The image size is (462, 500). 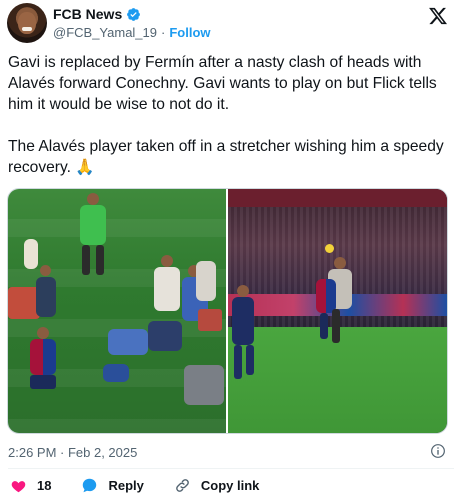 I want to click on x-logo-icon, so click(x=438, y=16).